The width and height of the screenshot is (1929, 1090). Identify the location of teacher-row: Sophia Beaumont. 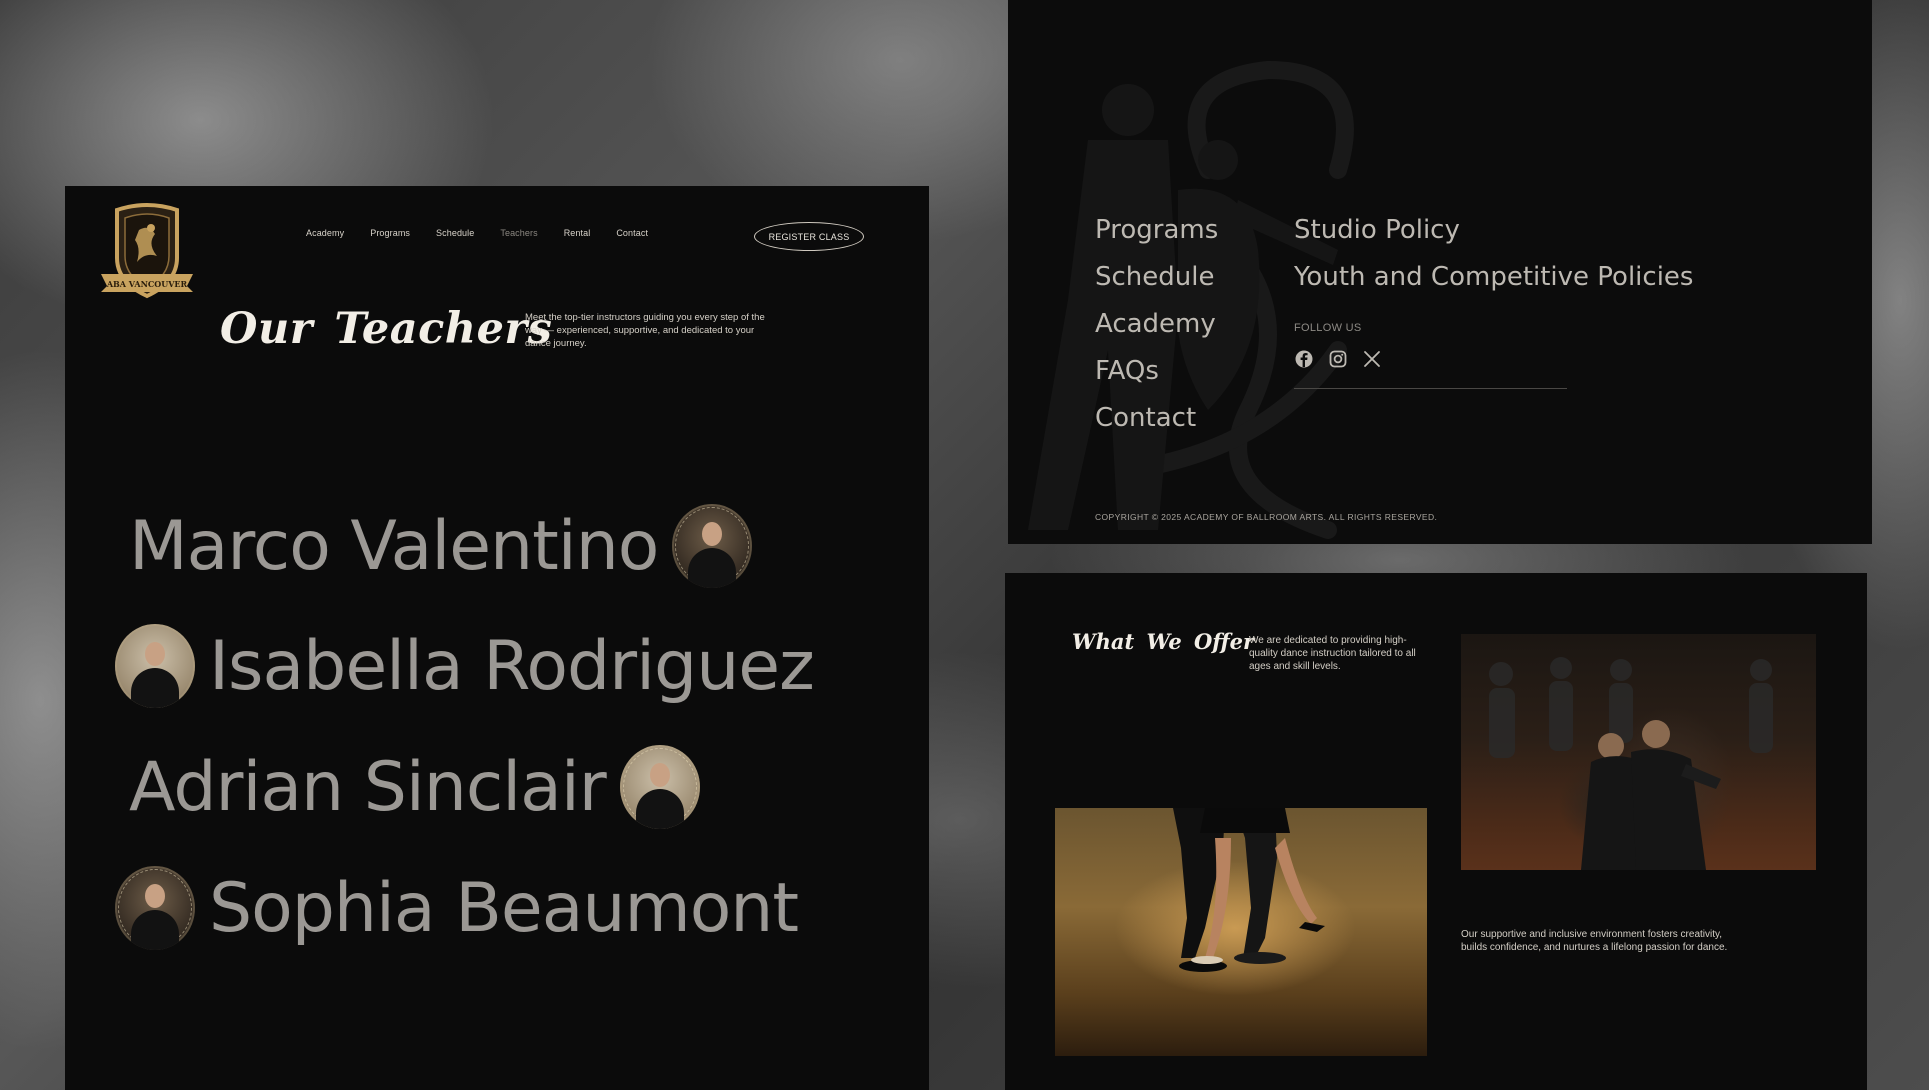
(457, 908).